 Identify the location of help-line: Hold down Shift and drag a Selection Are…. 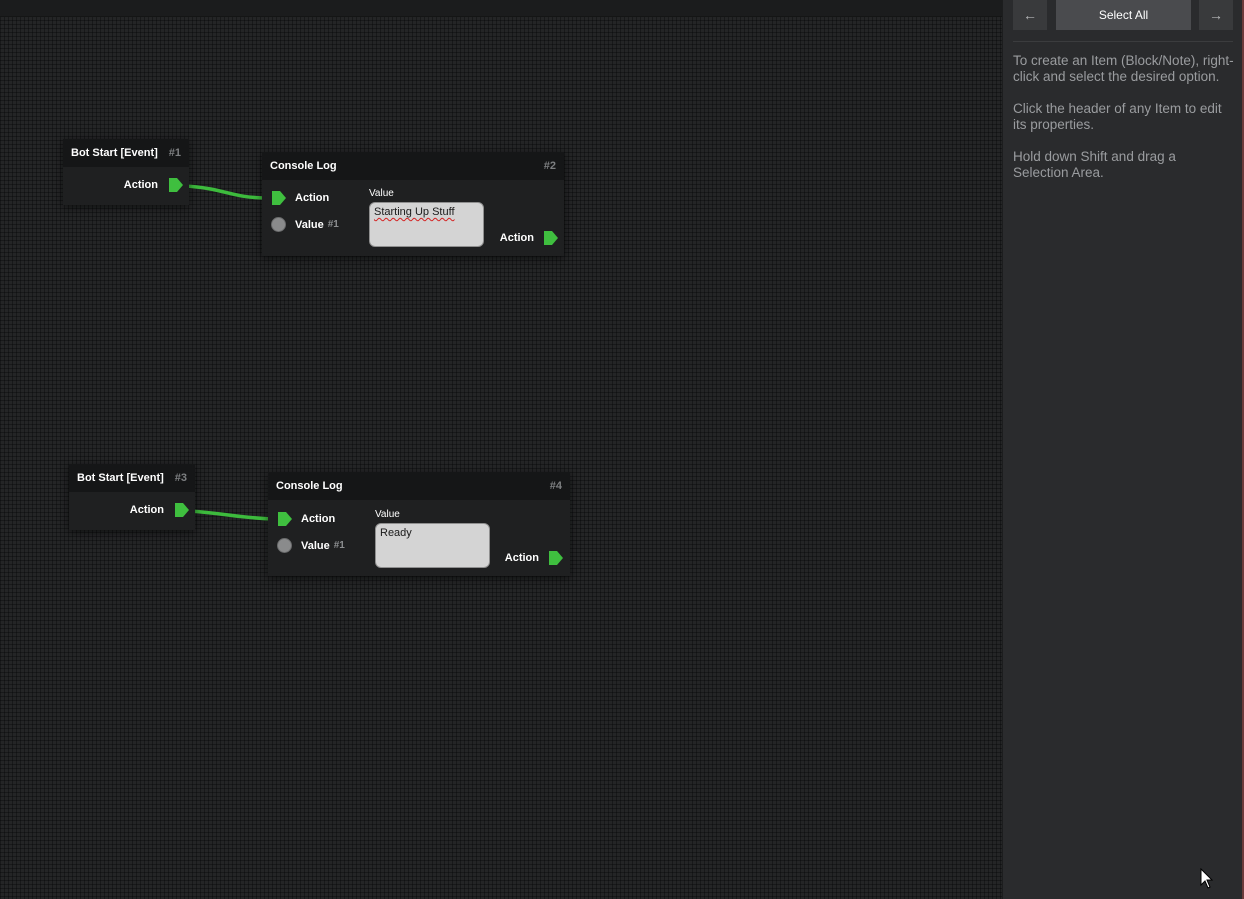
(1094, 164).